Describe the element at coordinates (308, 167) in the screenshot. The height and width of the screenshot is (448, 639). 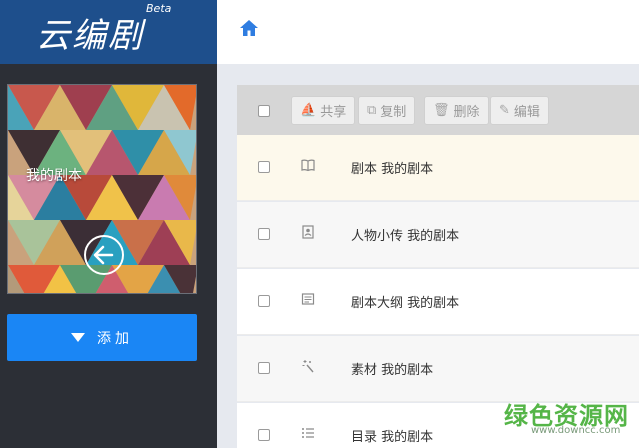
I see `book-icon` at that location.